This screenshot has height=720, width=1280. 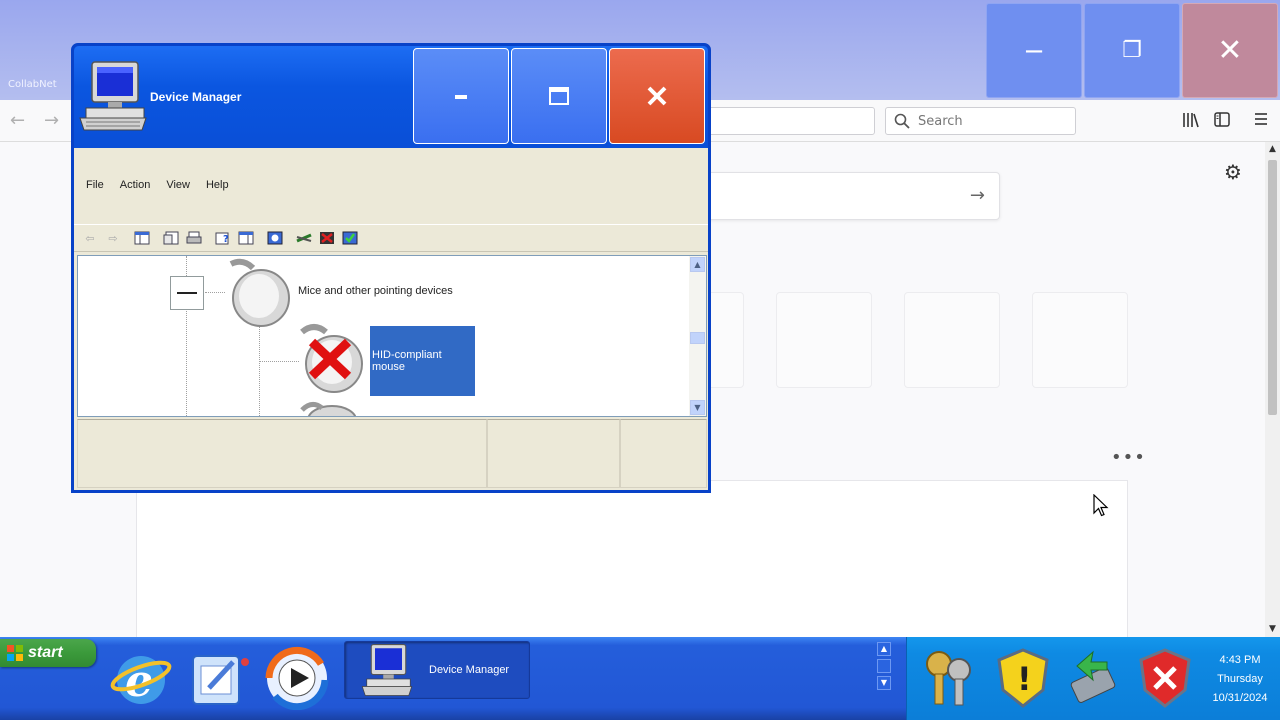 I want to click on menu-file: File, so click(x=95, y=185).